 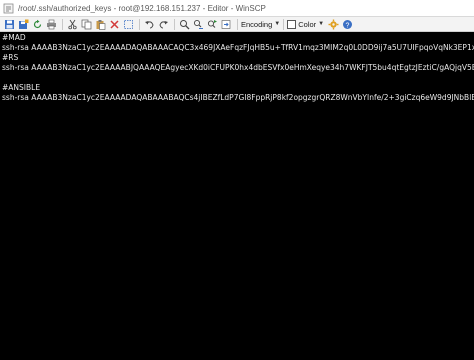 I want to click on color-dropdown: Color ▼, so click(x=306, y=24).